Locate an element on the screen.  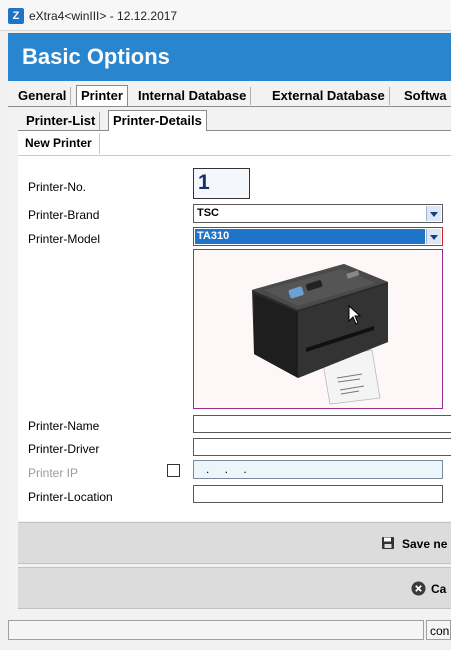
tab-new-printer: New Printer is located at coordinates (59, 143).